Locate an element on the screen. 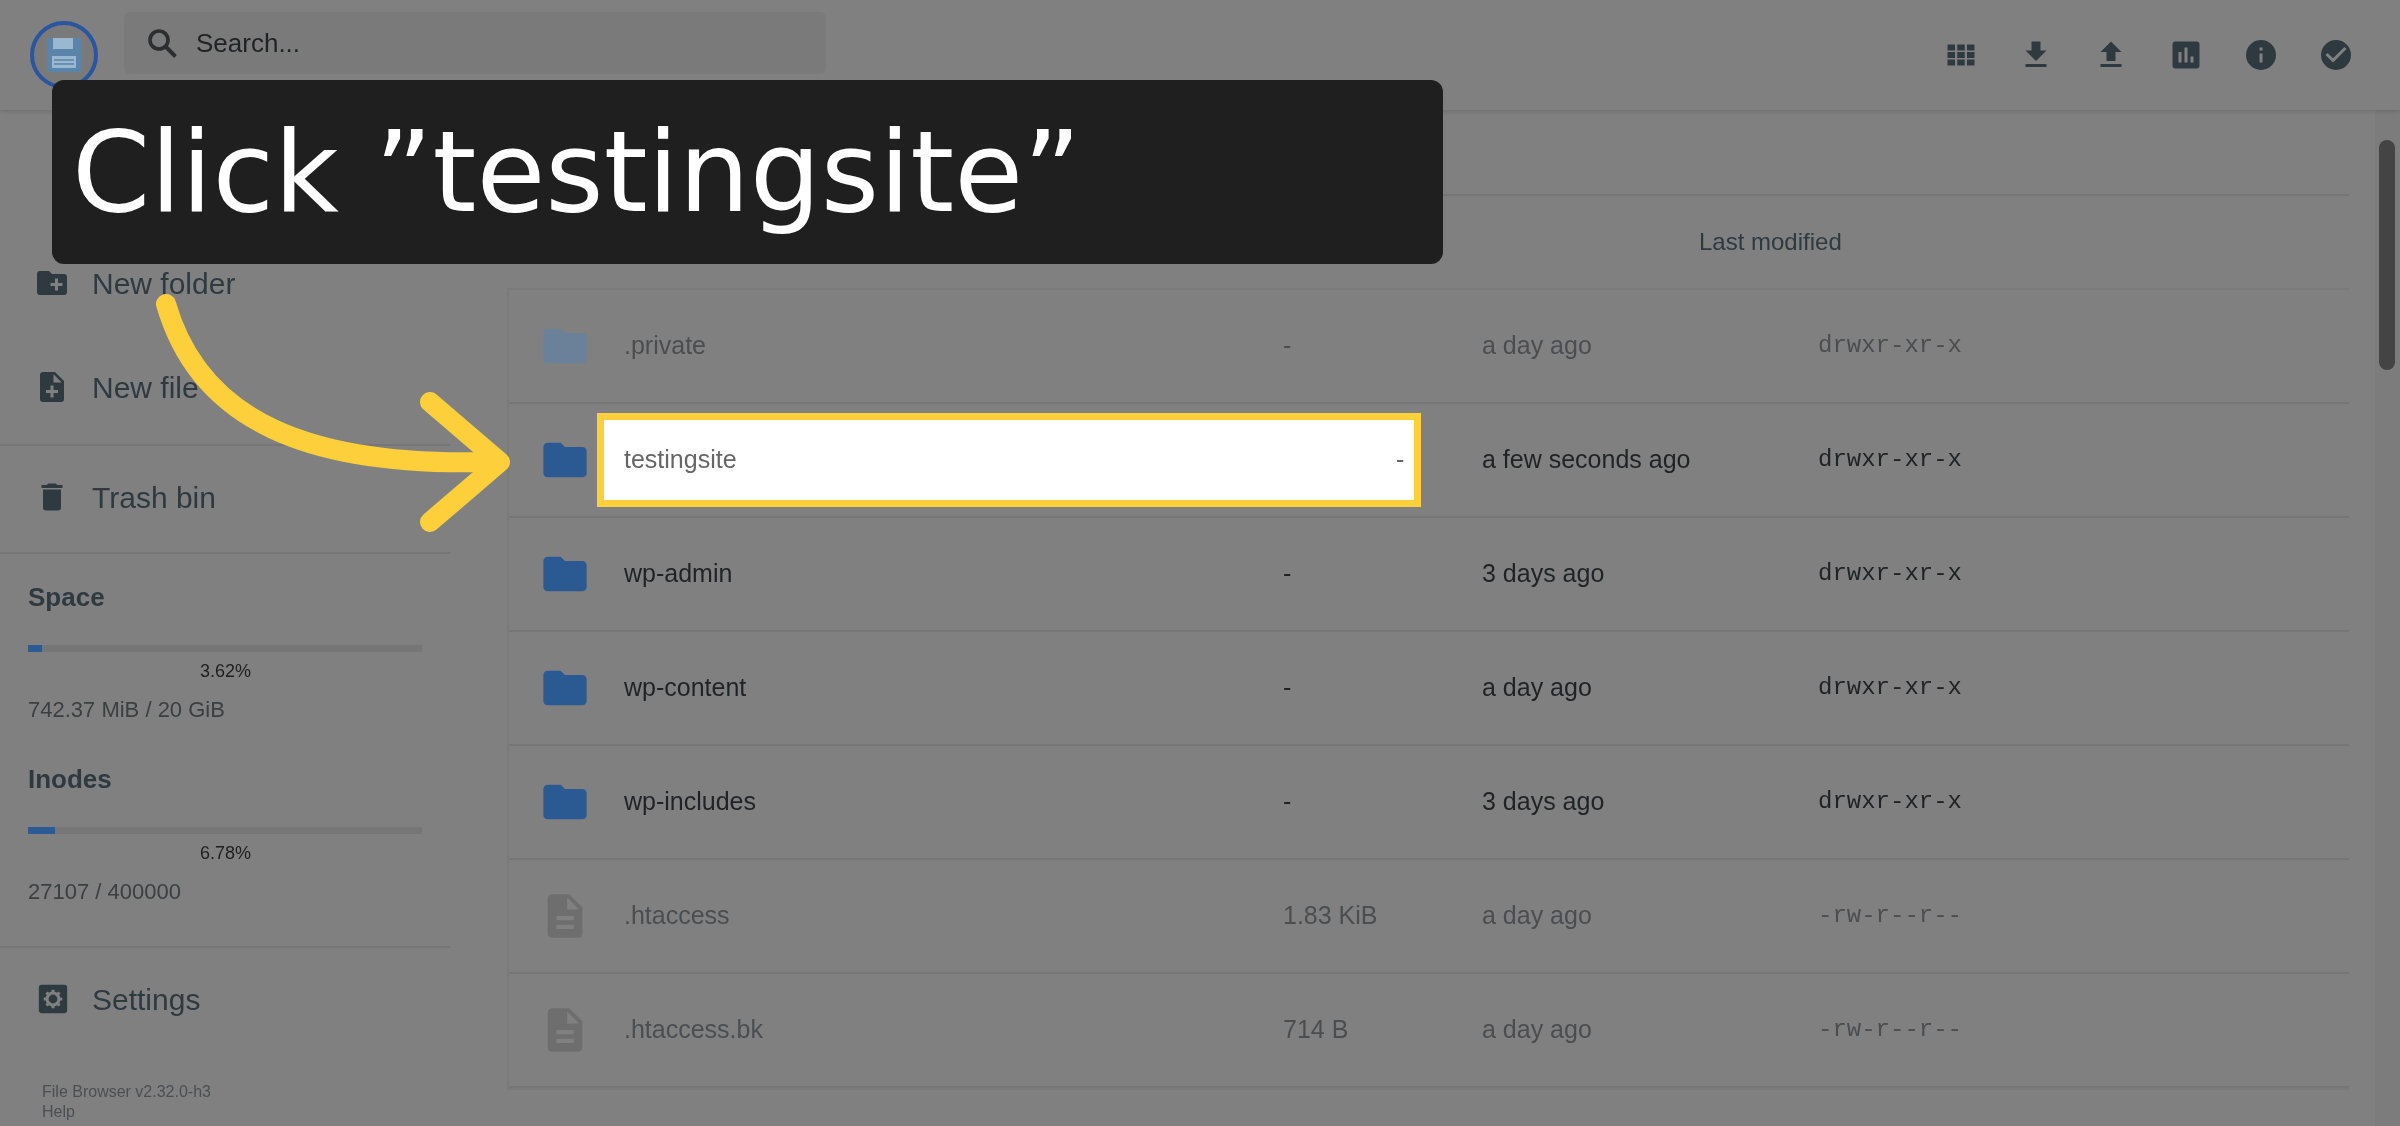  sidebar-item: New folder is located at coordinates (252, 283).